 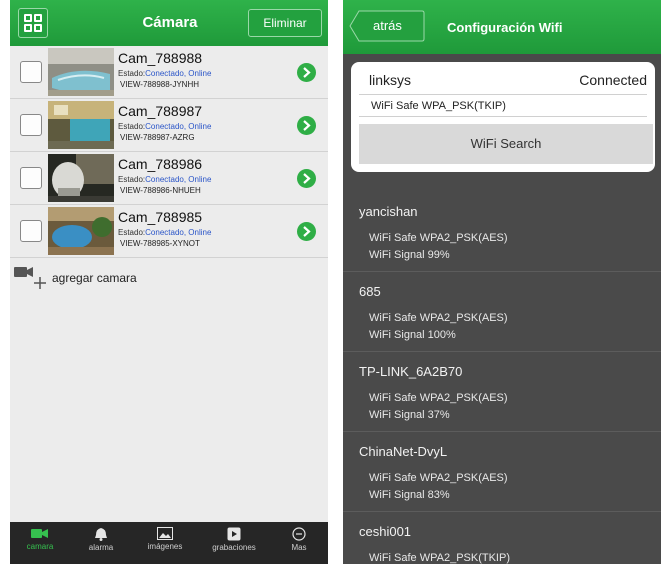 I want to click on connected-ssid: linksys, so click(x=390, y=80).